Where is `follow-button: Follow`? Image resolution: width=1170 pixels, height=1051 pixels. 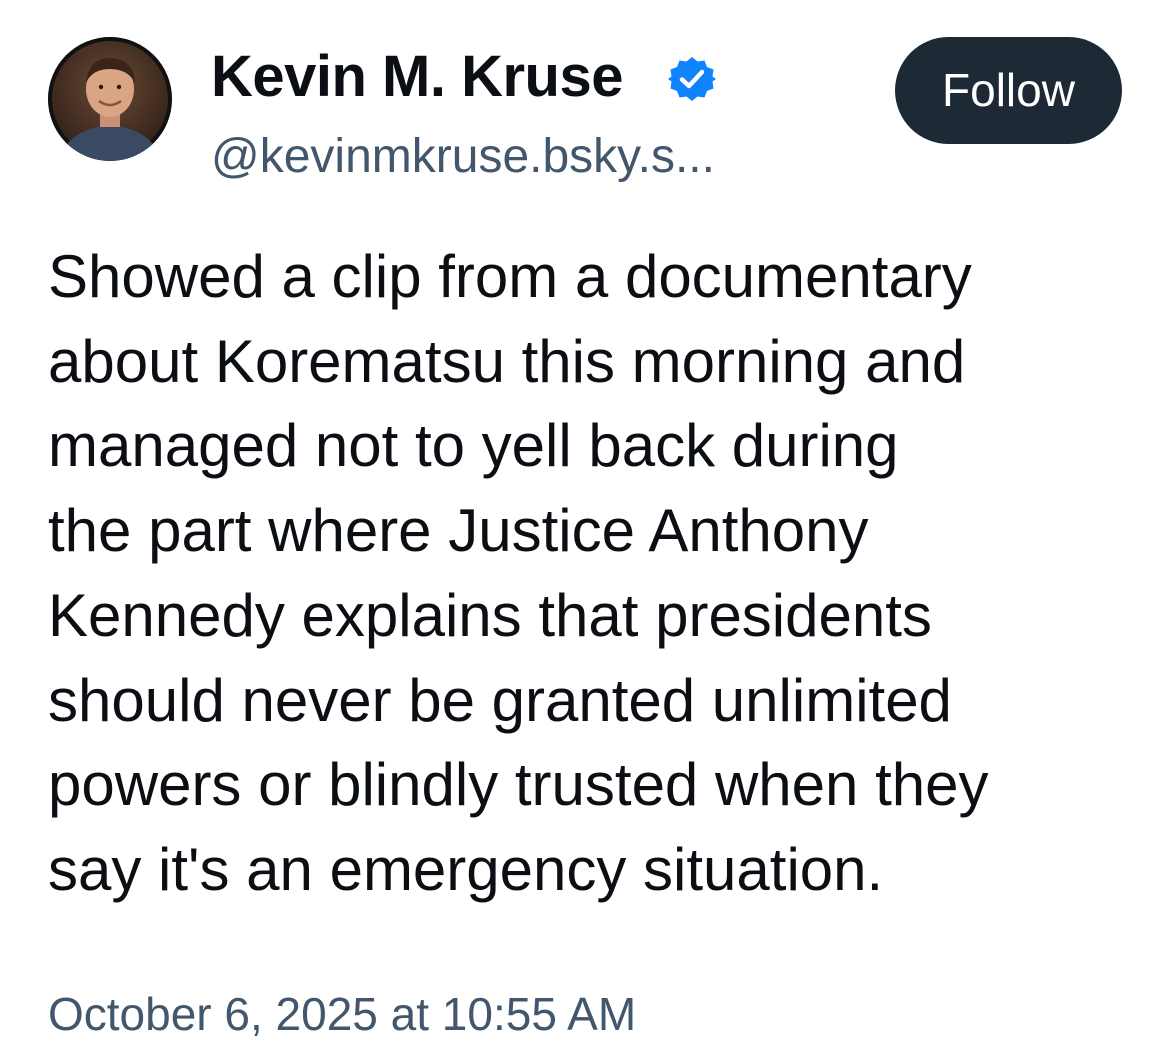 follow-button: Follow is located at coordinates (1008, 90).